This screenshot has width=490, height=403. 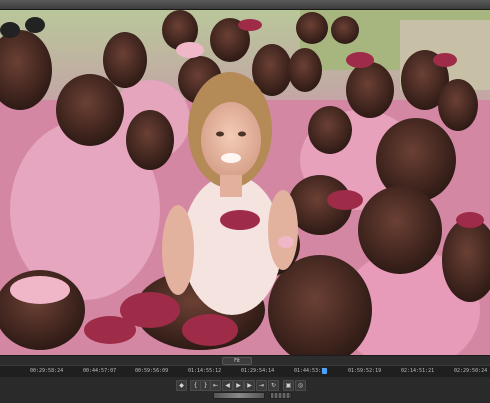 I want to click on jog-wheel, so click(x=281, y=395).